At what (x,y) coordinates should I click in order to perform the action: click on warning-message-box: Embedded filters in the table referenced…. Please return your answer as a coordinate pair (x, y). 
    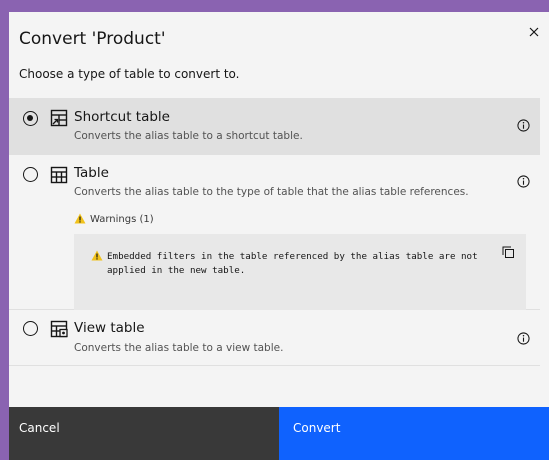
    Looking at the image, I should click on (300, 272).